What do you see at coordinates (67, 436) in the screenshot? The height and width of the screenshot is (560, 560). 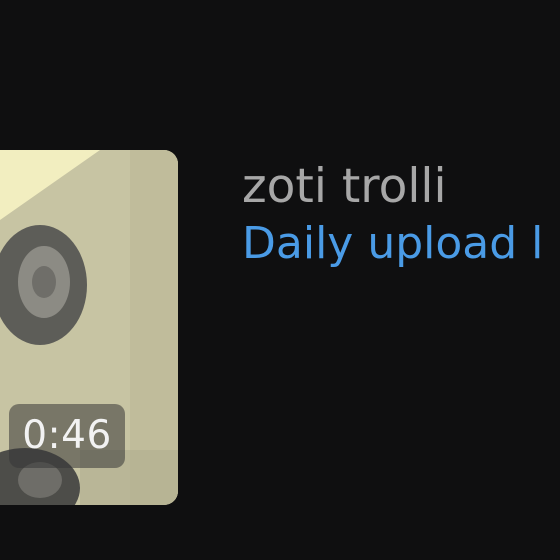 I see `duration-badge: 0:46` at bounding box center [67, 436].